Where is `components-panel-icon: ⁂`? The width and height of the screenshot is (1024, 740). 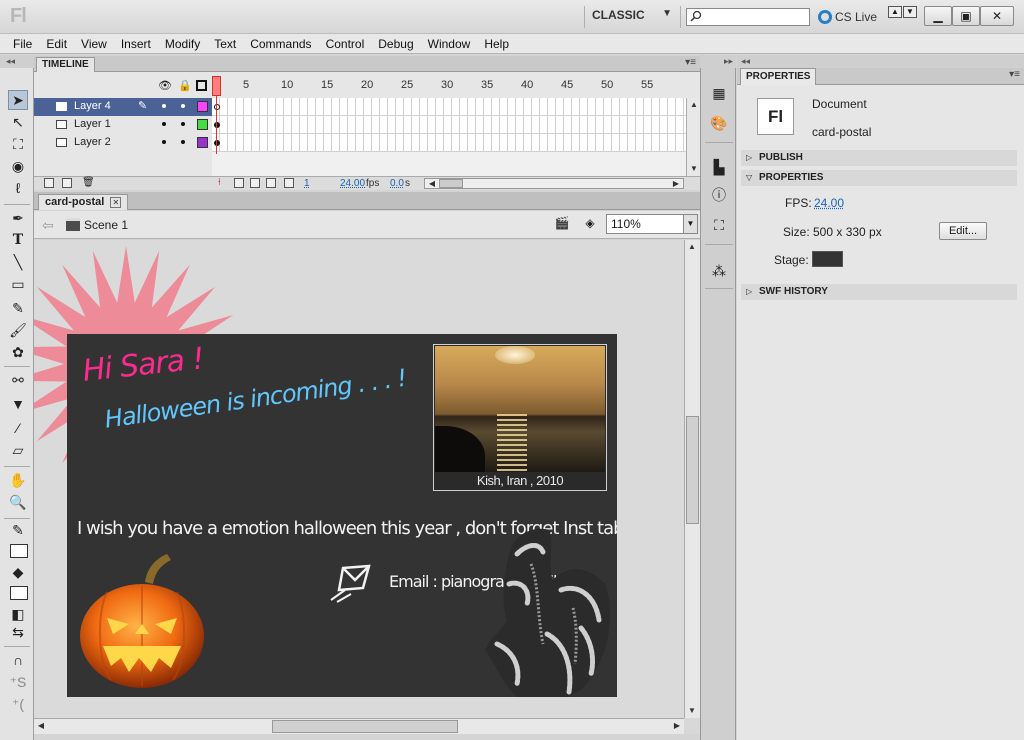 components-panel-icon: ⁂ is located at coordinates (719, 271).